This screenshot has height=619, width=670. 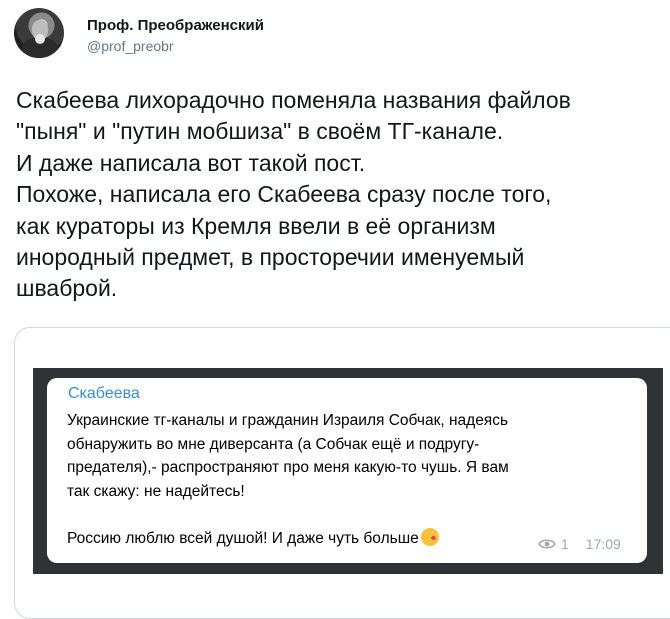 I want to click on author-name: Проф. Преображенский, so click(x=175, y=25).